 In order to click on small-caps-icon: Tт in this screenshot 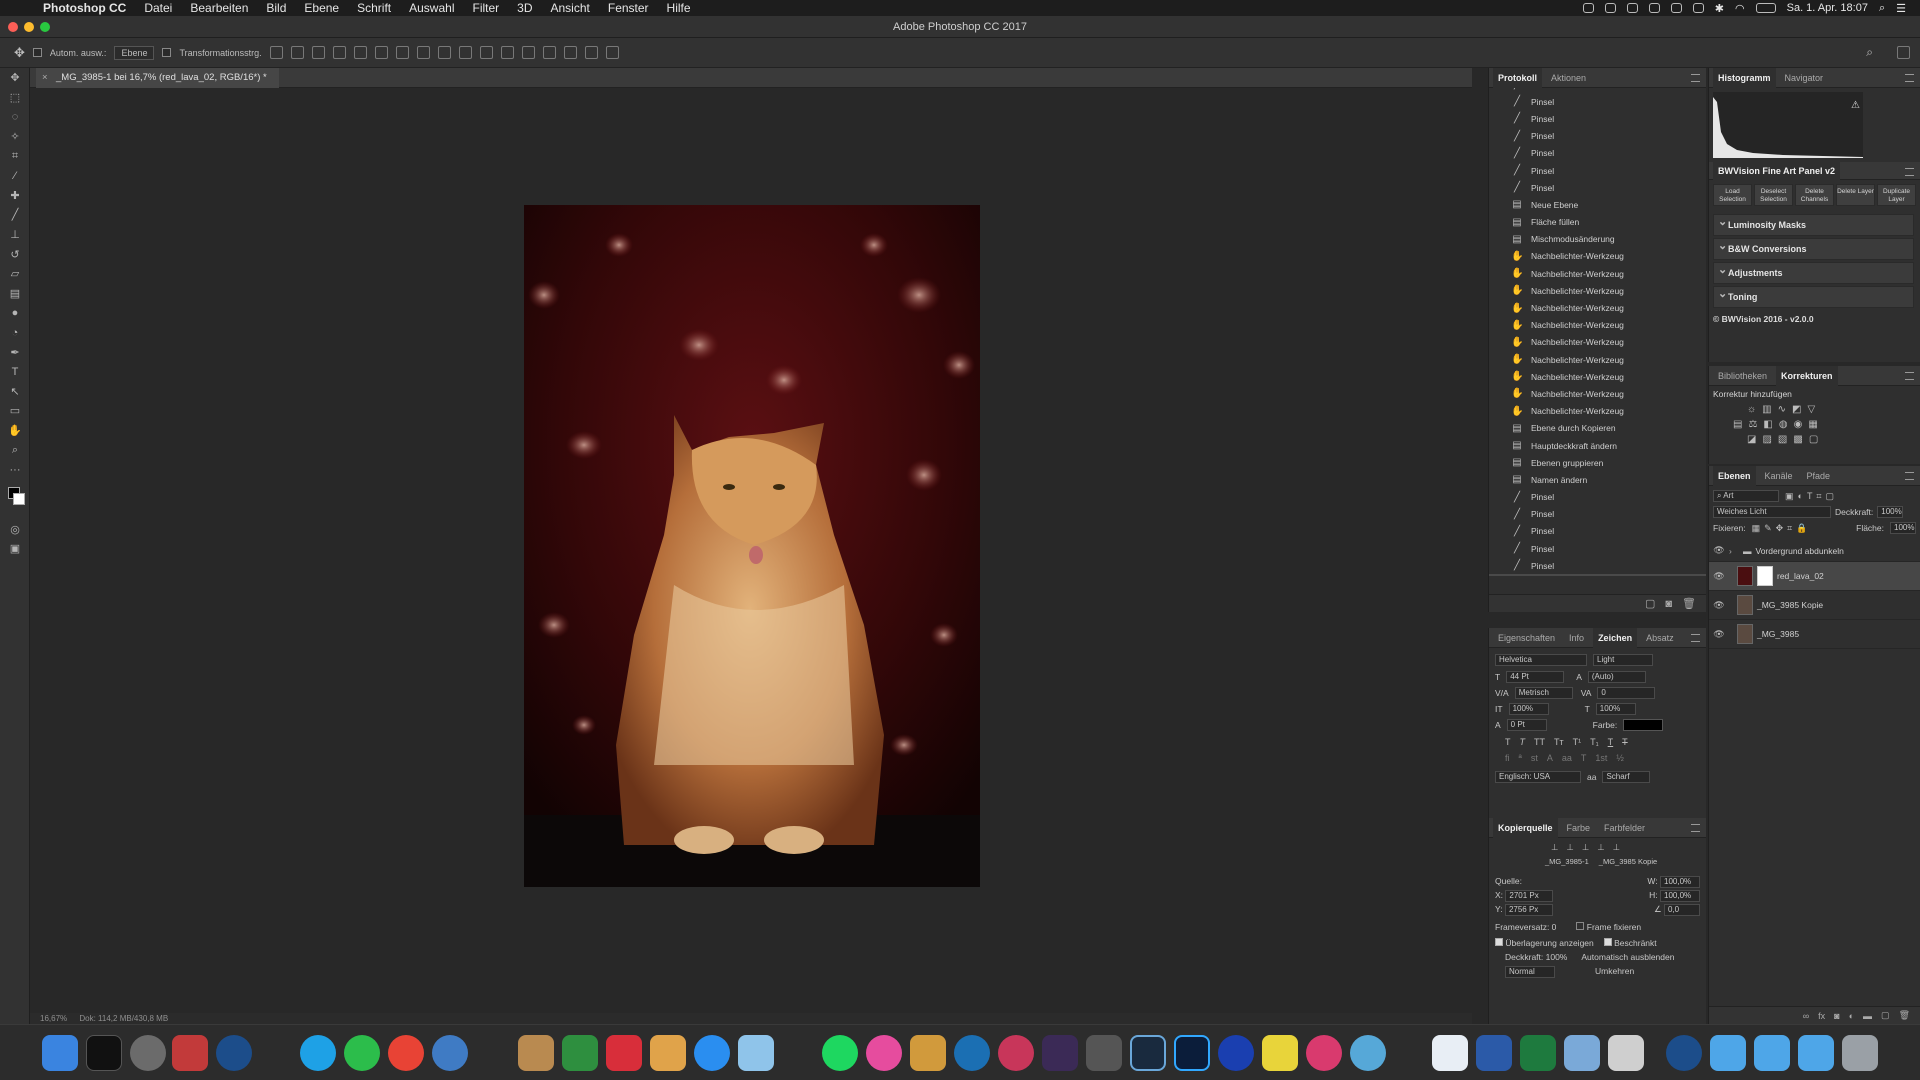, I will do `click(1559, 742)`.